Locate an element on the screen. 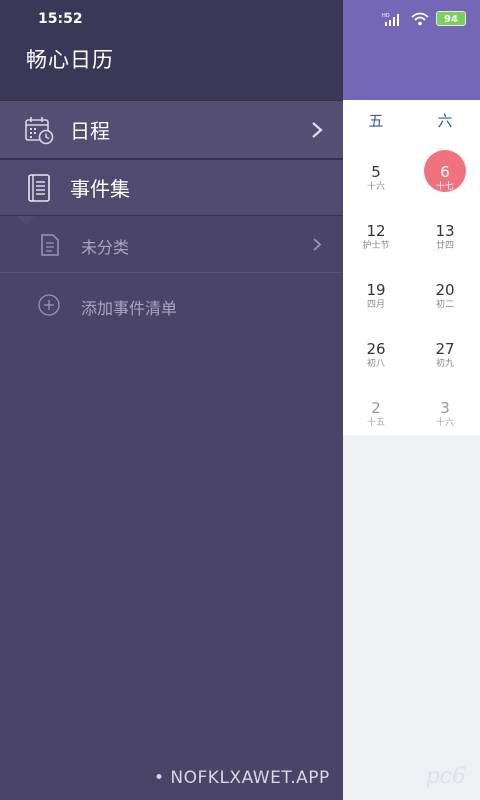 This screenshot has height=800, width=480. day-lunar: 十五 is located at coordinates (375, 423).